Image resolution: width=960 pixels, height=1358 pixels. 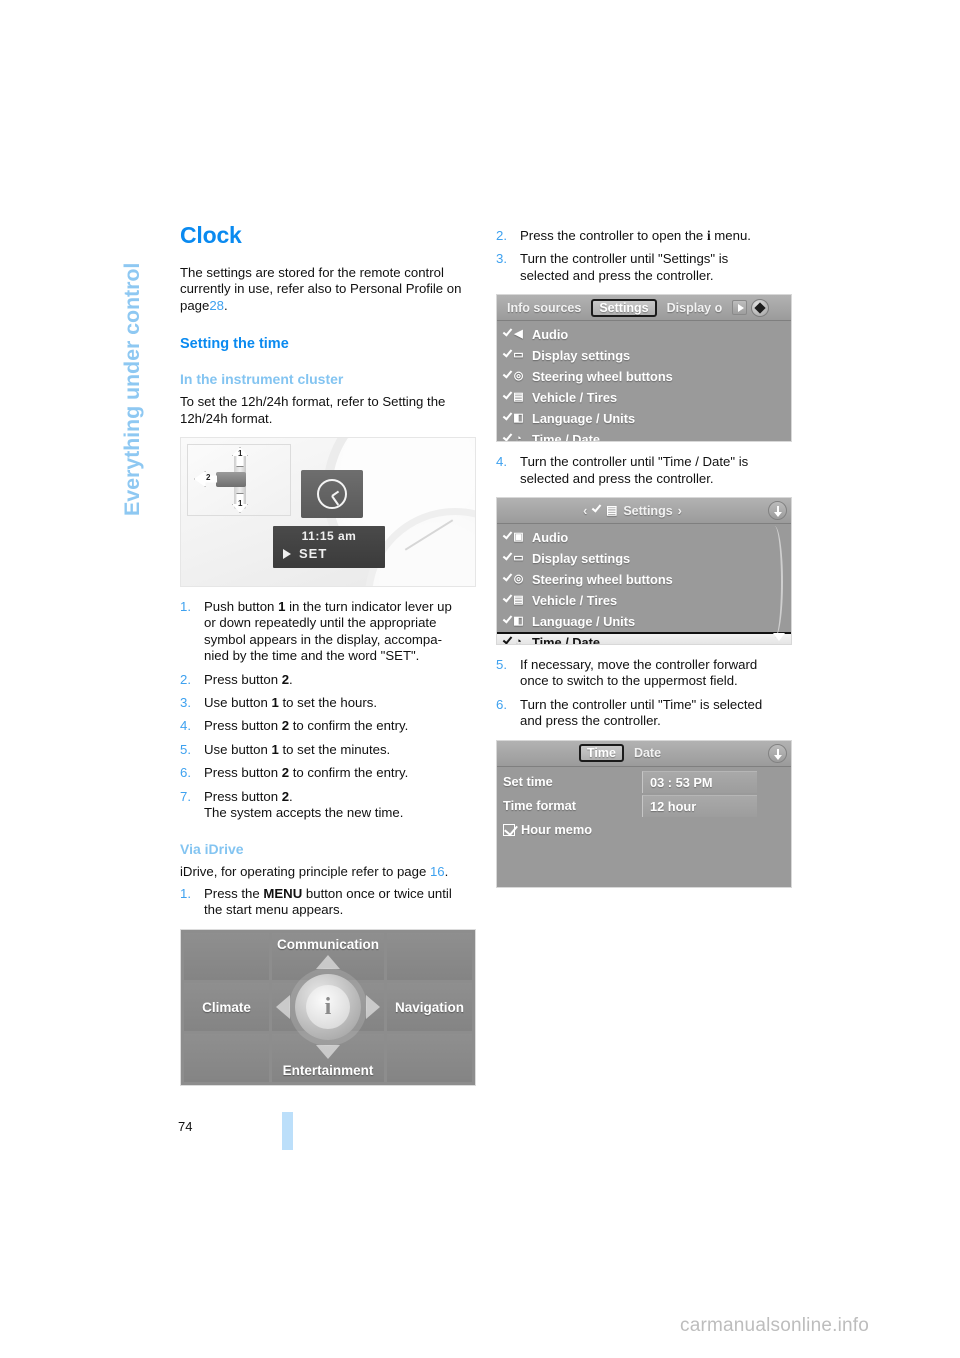 What do you see at coordinates (644, 537) in the screenshot?
I see `settings-list-item-audio: ▣ Audio` at bounding box center [644, 537].